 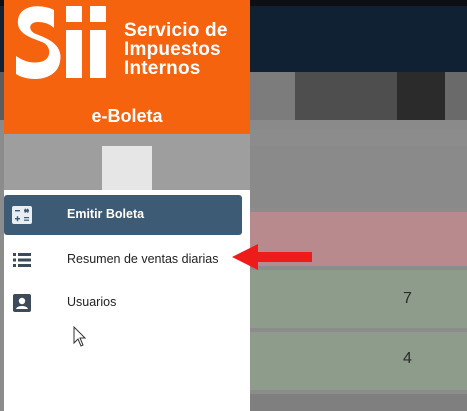 What do you see at coordinates (80, 336) in the screenshot?
I see `mouse-cursor-icon` at bounding box center [80, 336].